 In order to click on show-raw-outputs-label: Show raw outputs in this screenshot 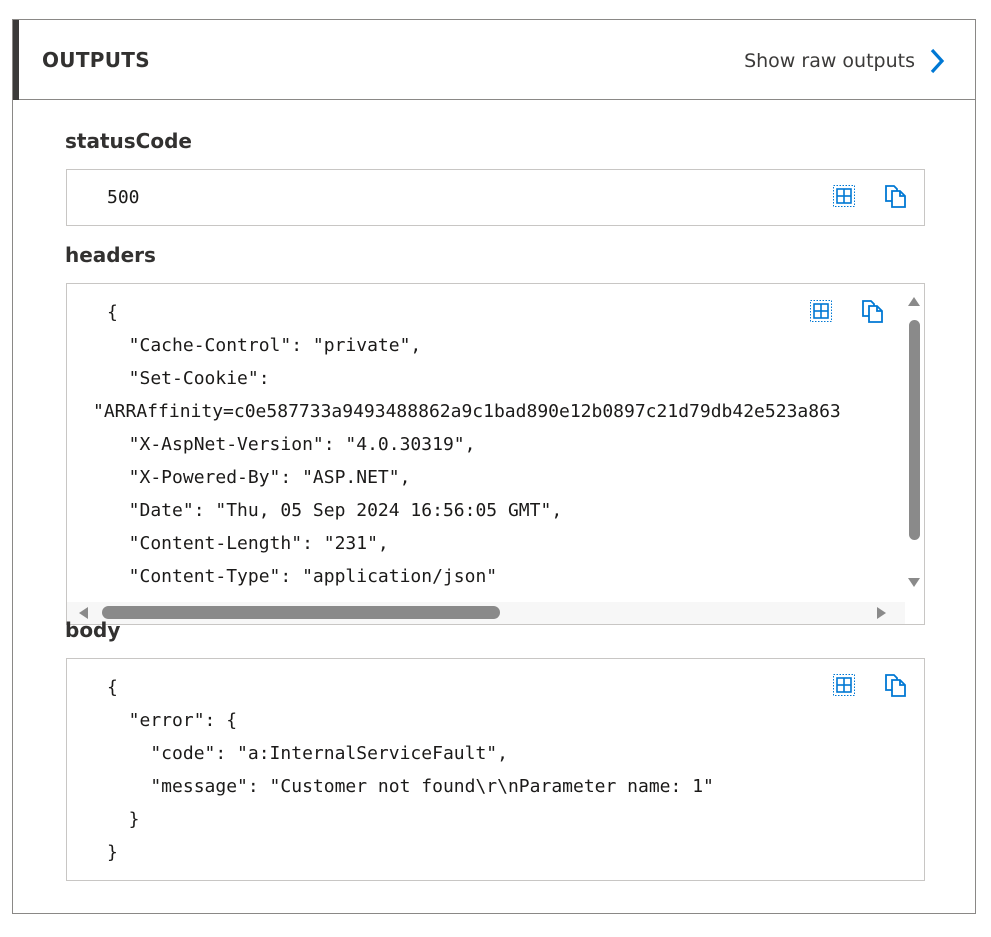, I will do `click(829, 61)`.